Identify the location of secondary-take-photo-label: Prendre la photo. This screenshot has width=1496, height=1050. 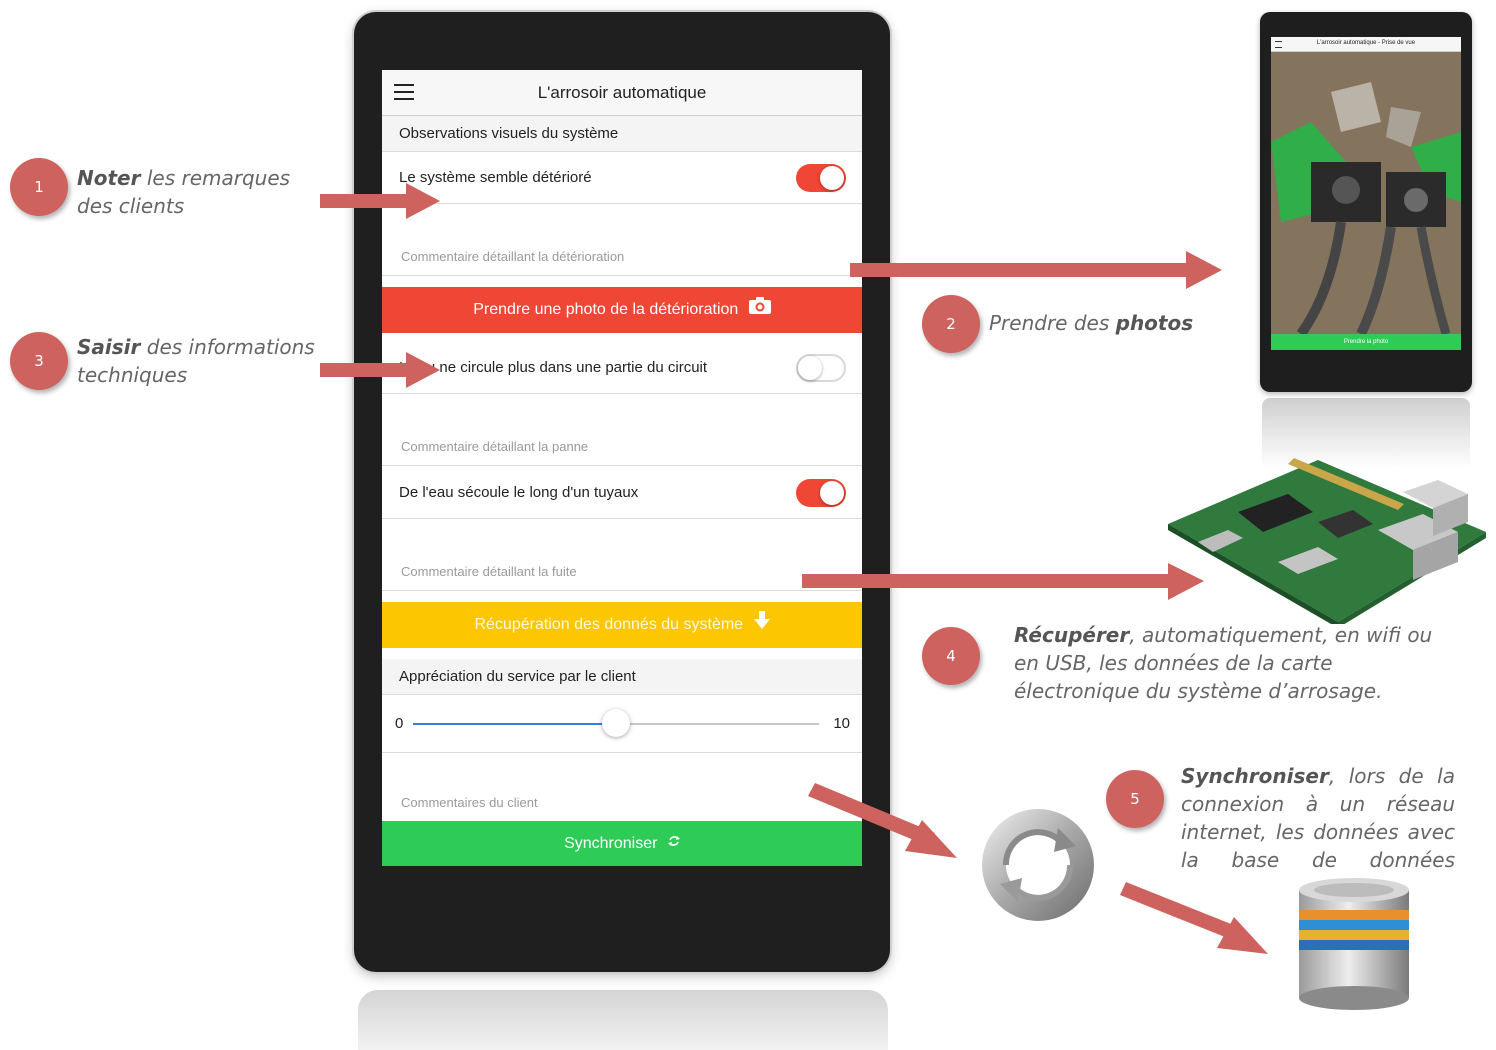
(1366, 342).